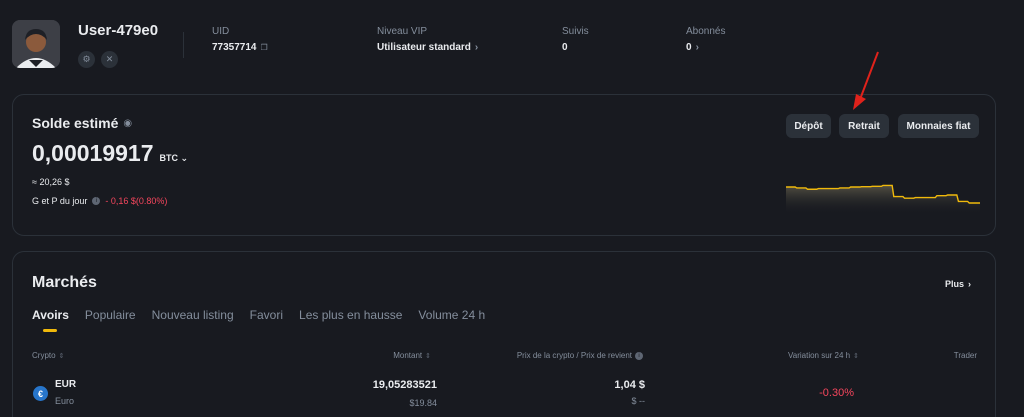 This screenshot has width=1024, height=417. I want to click on holding-amount: 19,05283521, so click(404, 385).